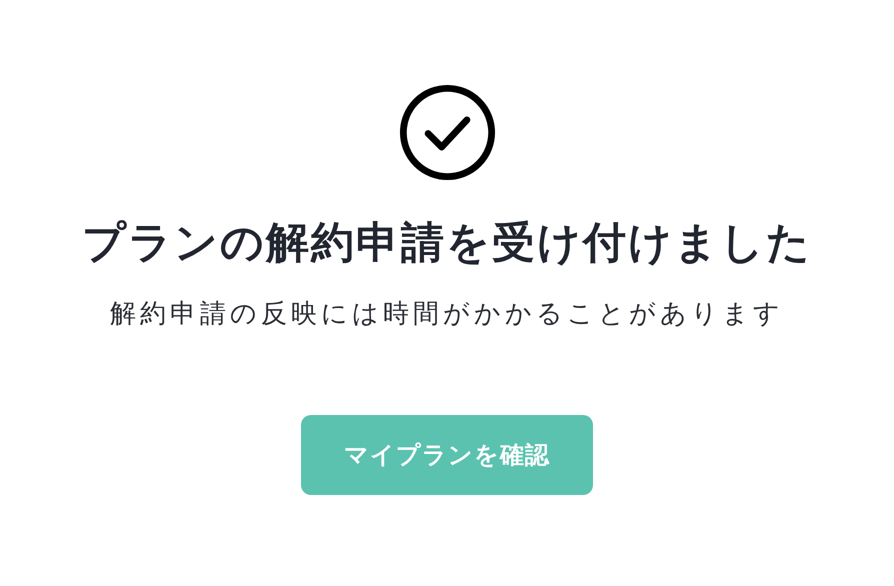 This screenshot has width=894, height=586. I want to click on message-text: 解約申請の反映には時間がかかることがあります, so click(447, 314).